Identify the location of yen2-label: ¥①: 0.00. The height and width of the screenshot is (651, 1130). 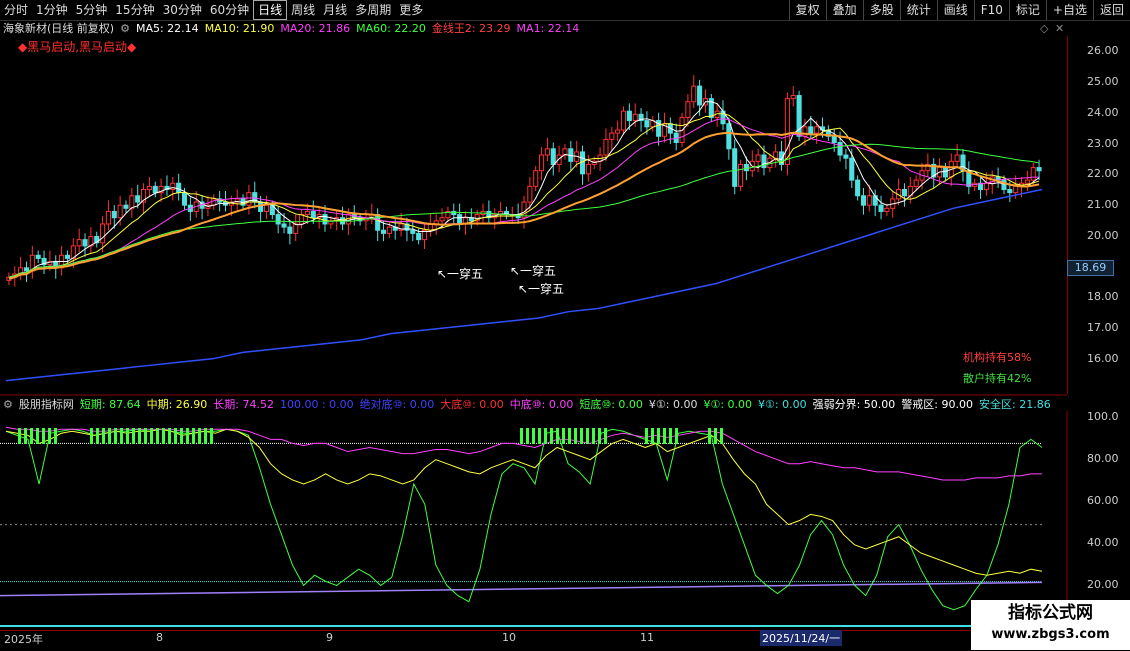
(728, 404).